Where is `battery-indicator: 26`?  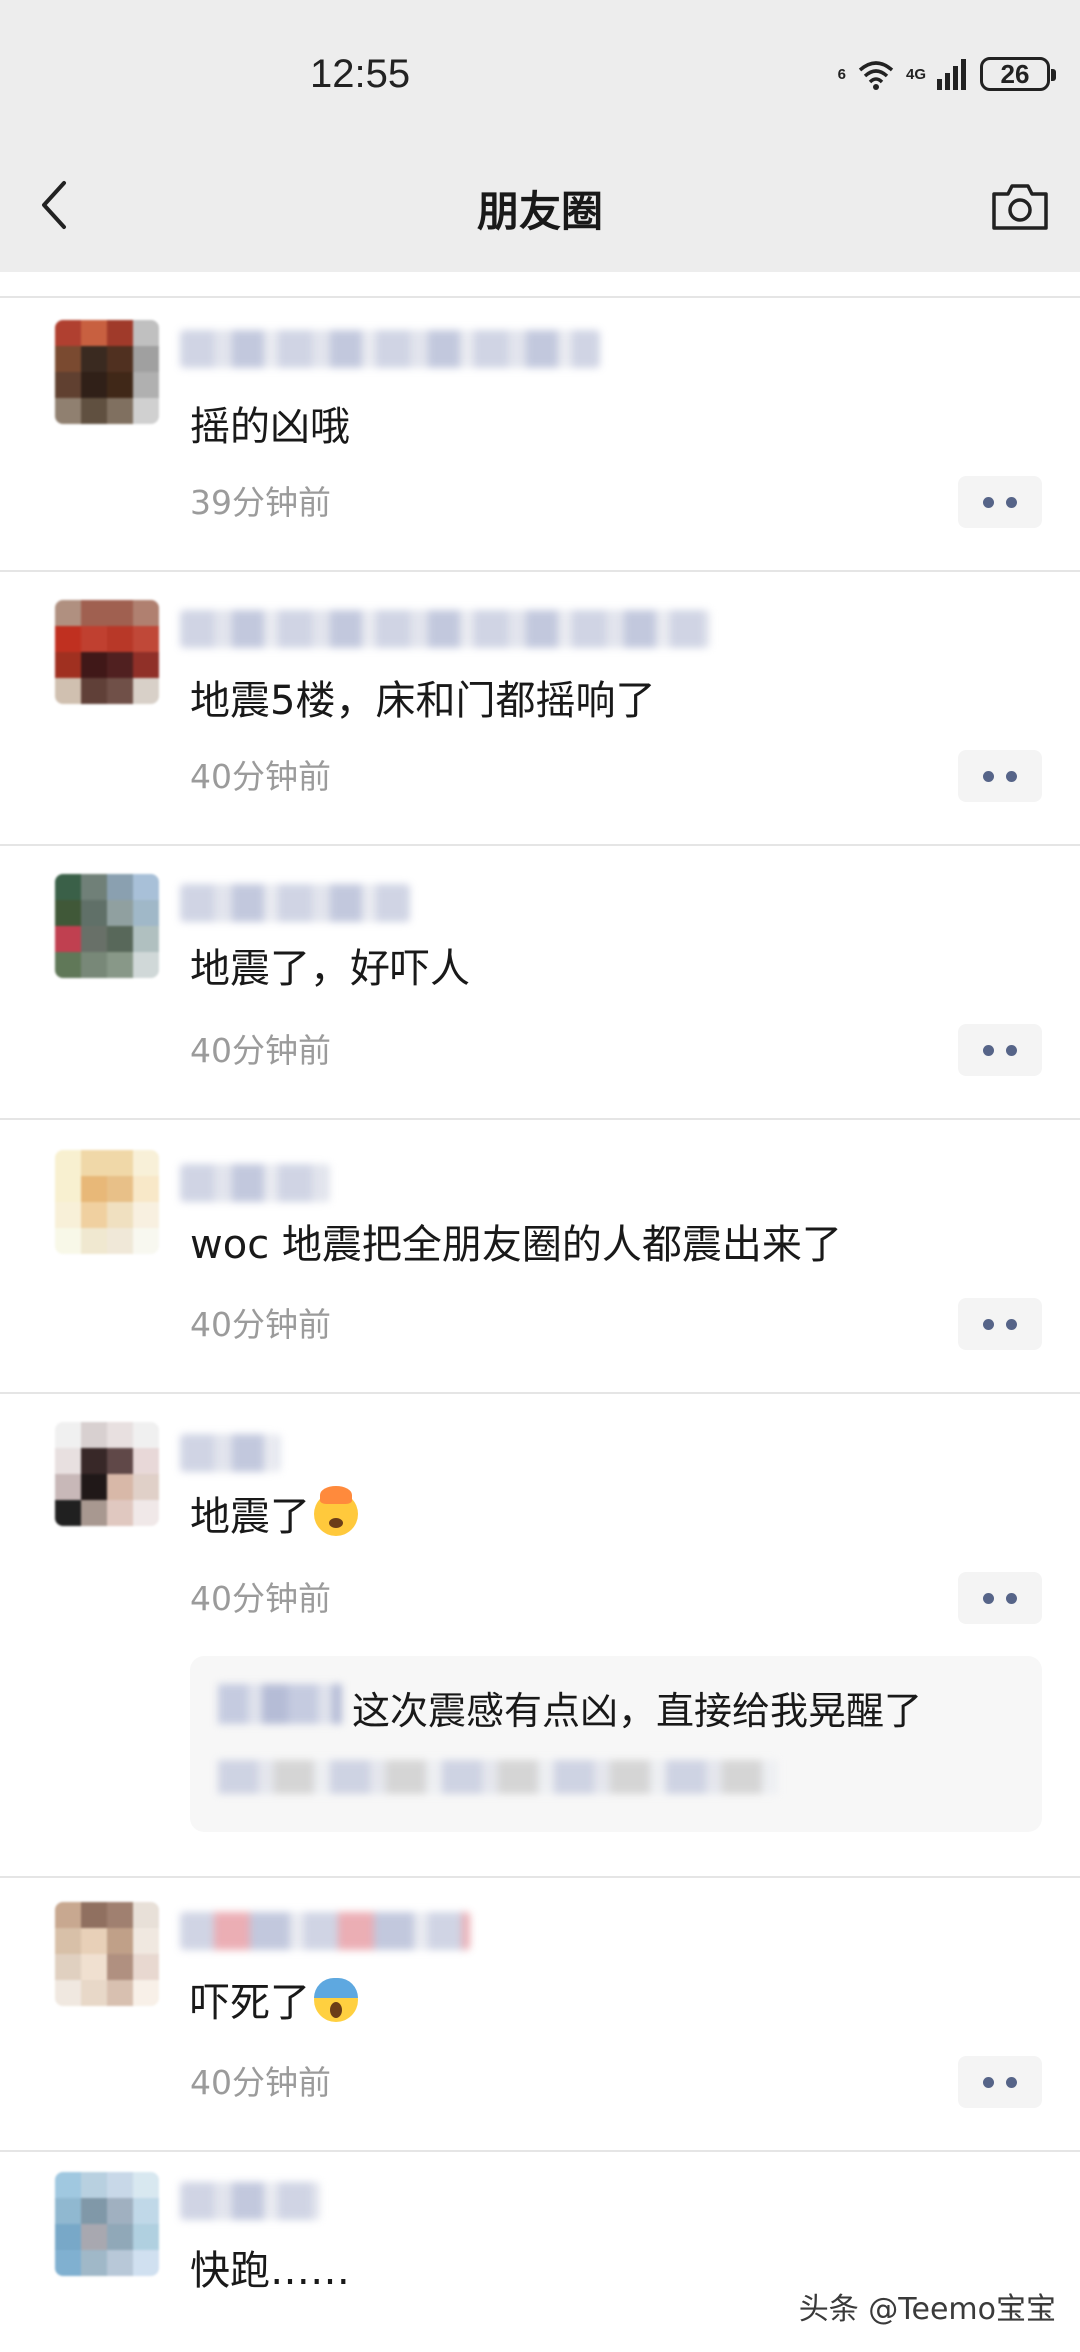 battery-indicator: 26 is located at coordinates (1018, 74).